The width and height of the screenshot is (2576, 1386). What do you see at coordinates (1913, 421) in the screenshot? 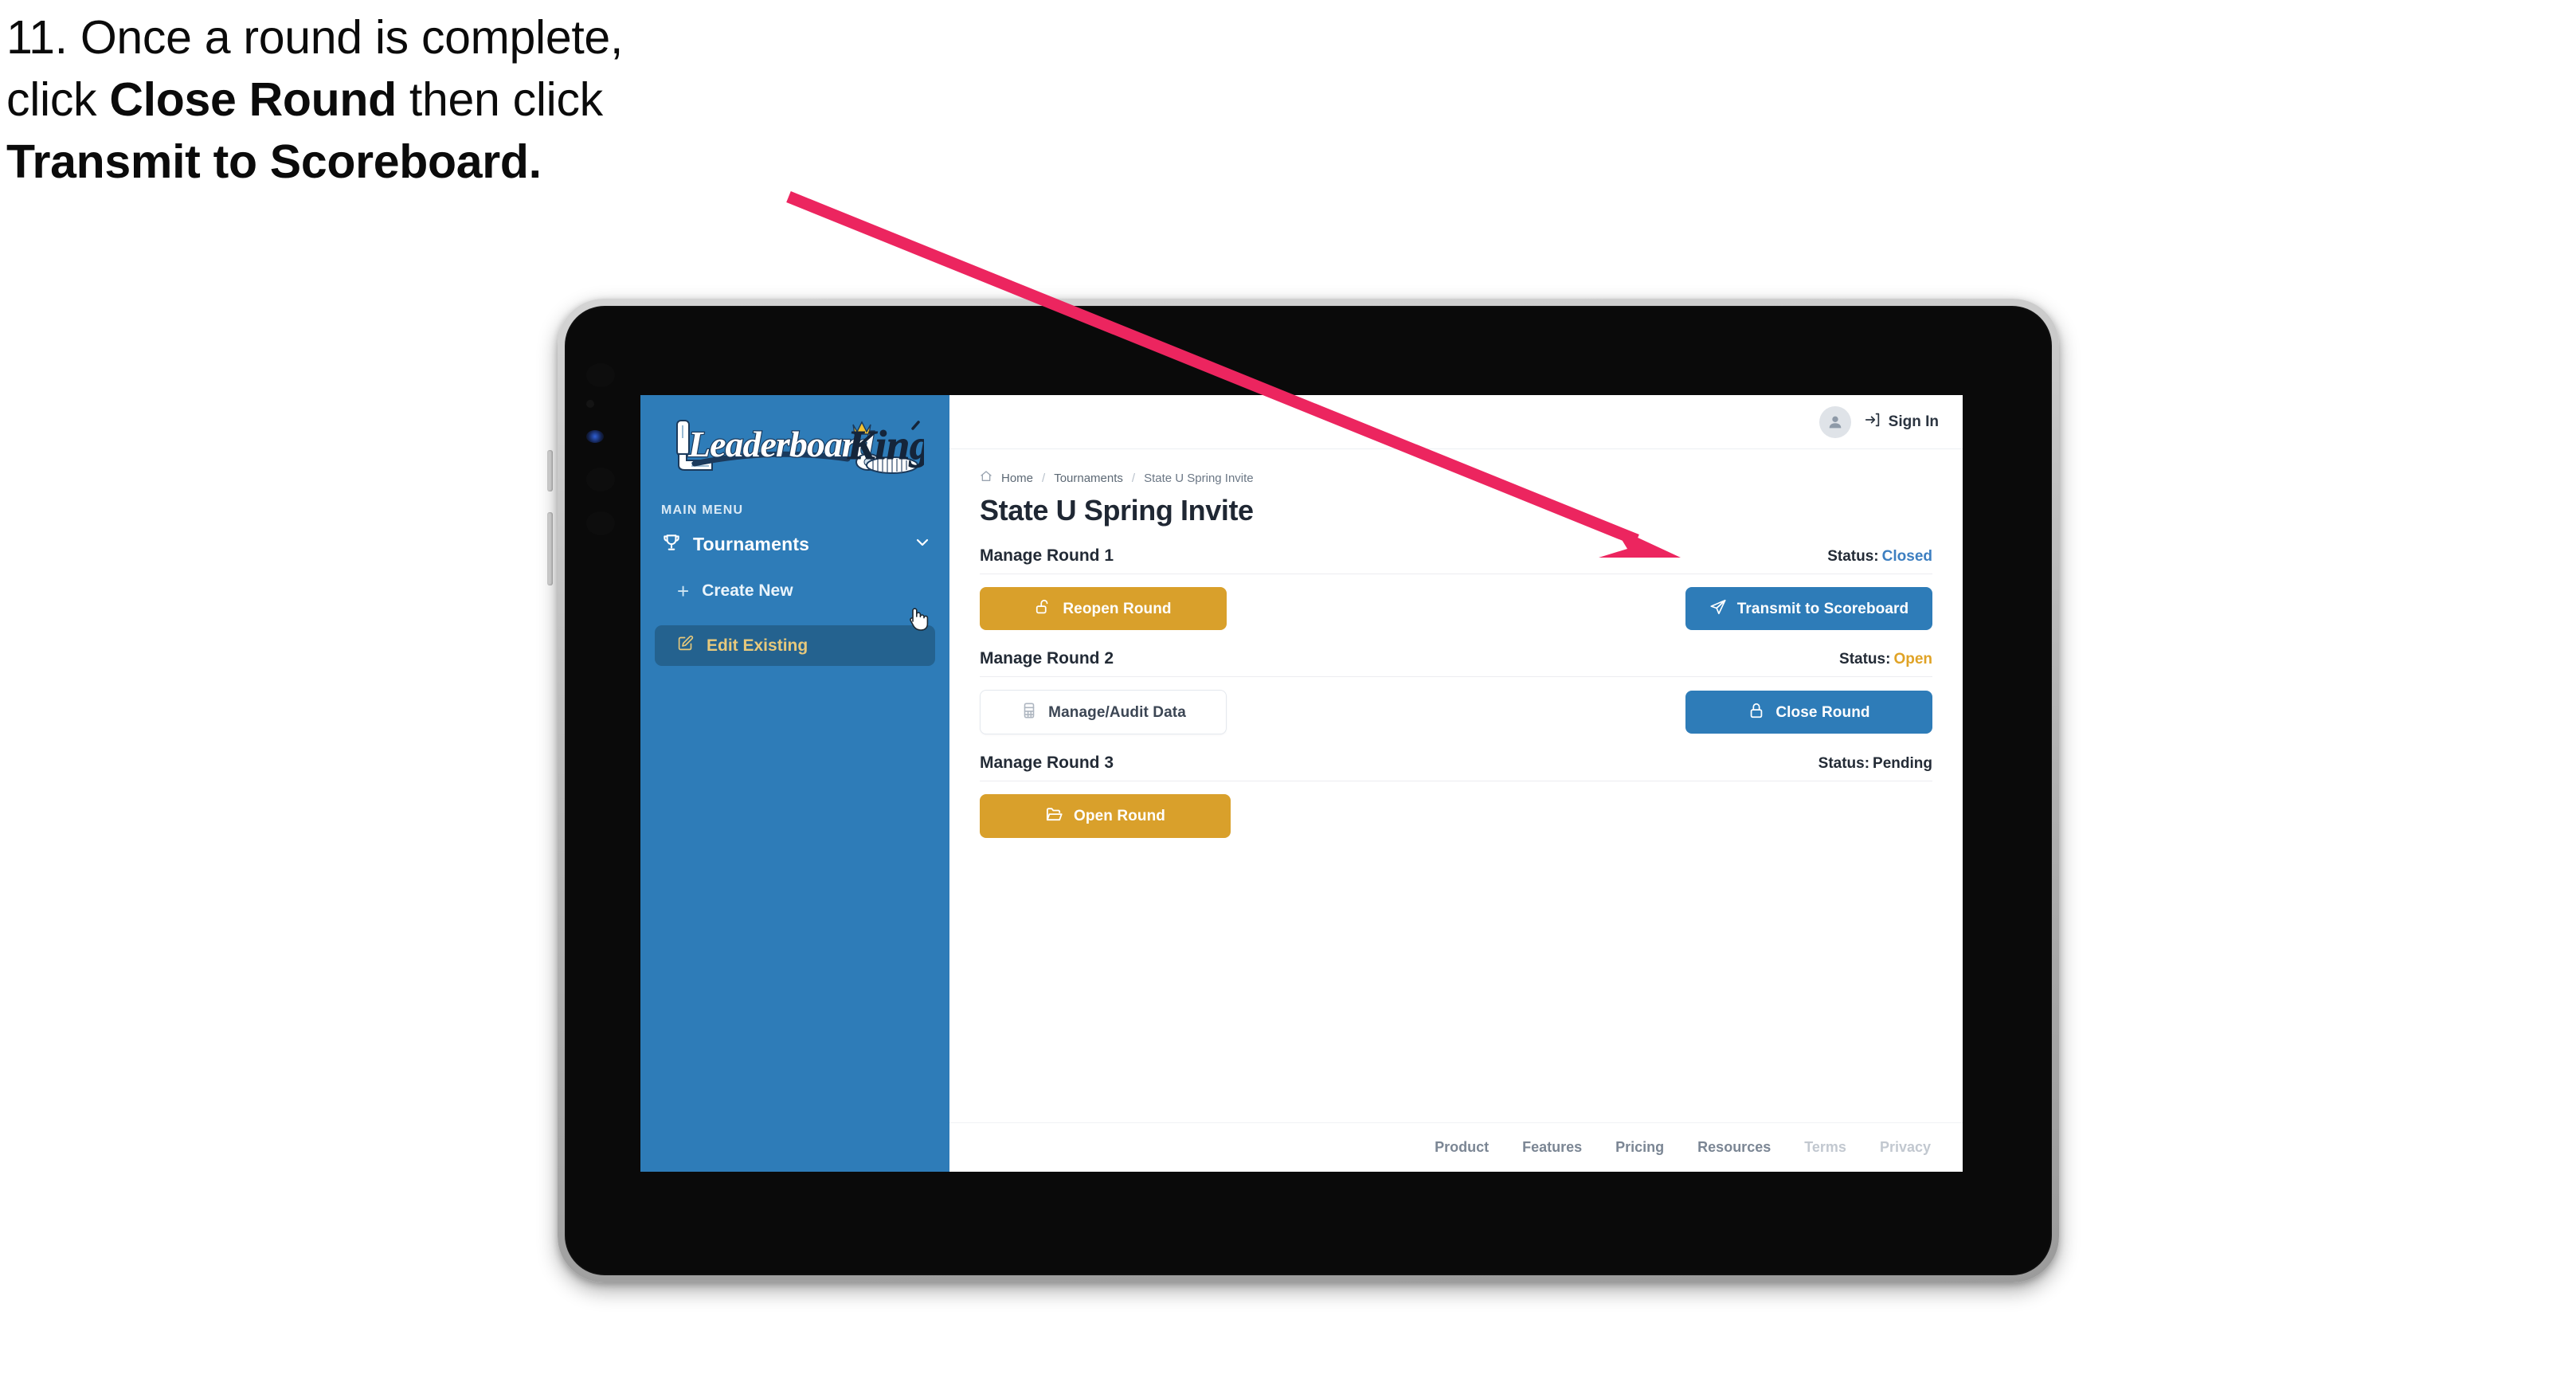
I see `sign-in-label: Sign In` at bounding box center [1913, 421].